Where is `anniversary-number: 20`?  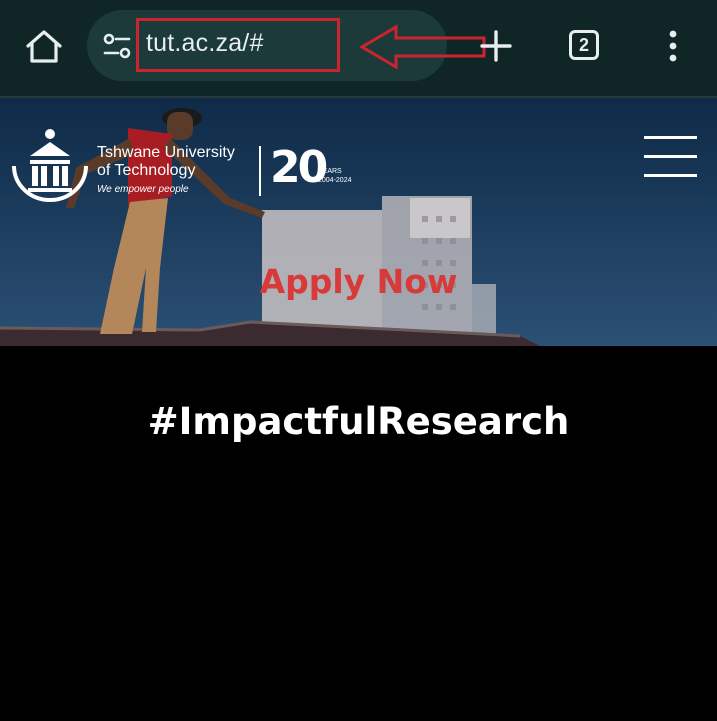 anniversary-number: 20 is located at coordinates (299, 167).